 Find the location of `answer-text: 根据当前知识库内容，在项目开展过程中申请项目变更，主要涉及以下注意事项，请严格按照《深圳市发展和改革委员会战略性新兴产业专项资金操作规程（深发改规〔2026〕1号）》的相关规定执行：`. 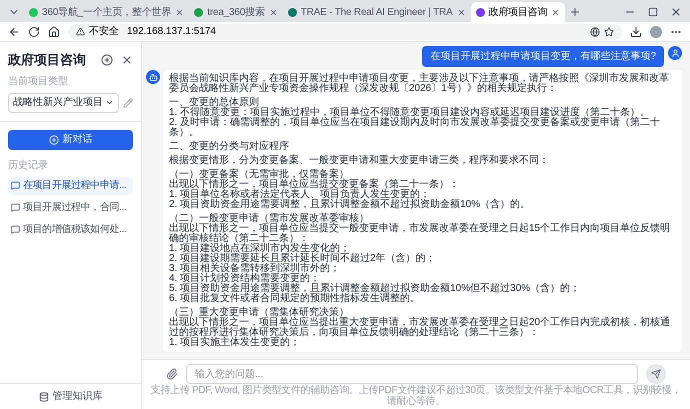

answer-text: 根据当前知识库内容，在项目开展过程中申请项目变更，主要涉及以下注意事项，请严格按照《深圳市发展和改革委员会战略性新兴产业专项资金操作规程（深发改规〔2026〕1号）》的相关规定执行： is located at coordinates (419, 84).